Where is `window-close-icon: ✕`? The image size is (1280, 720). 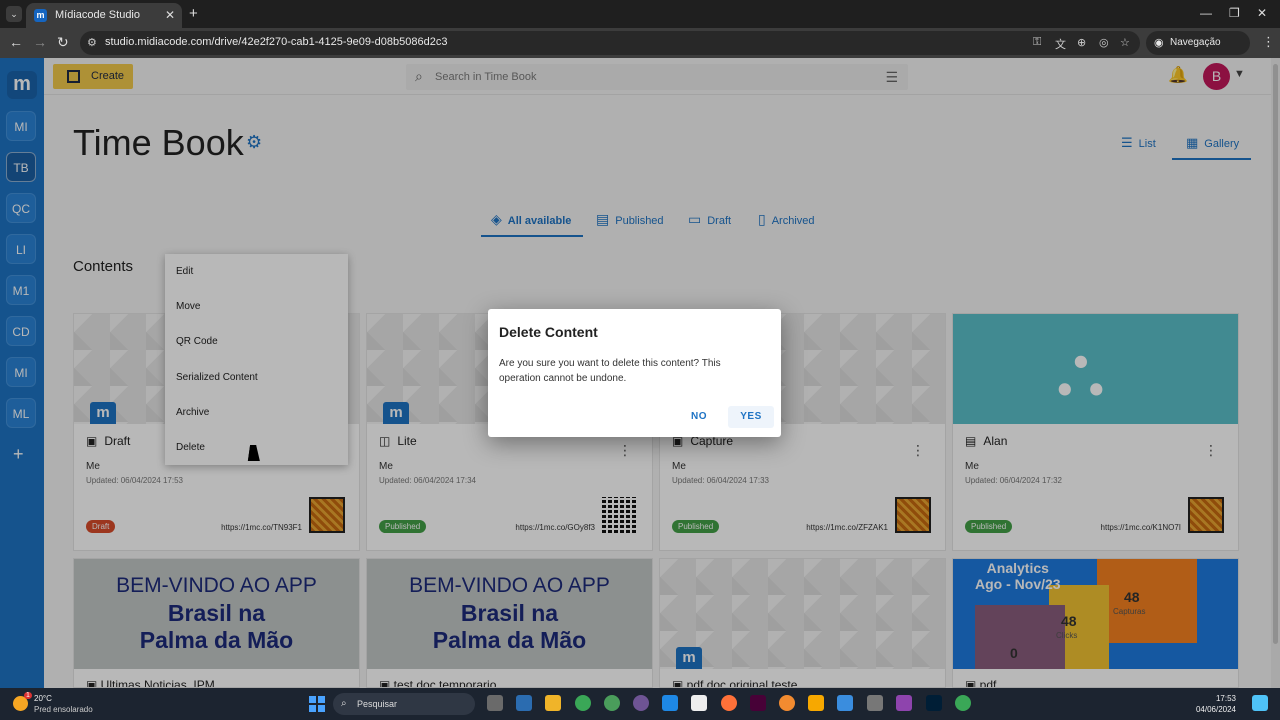 window-close-icon: ✕ is located at coordinates (1262, 13).